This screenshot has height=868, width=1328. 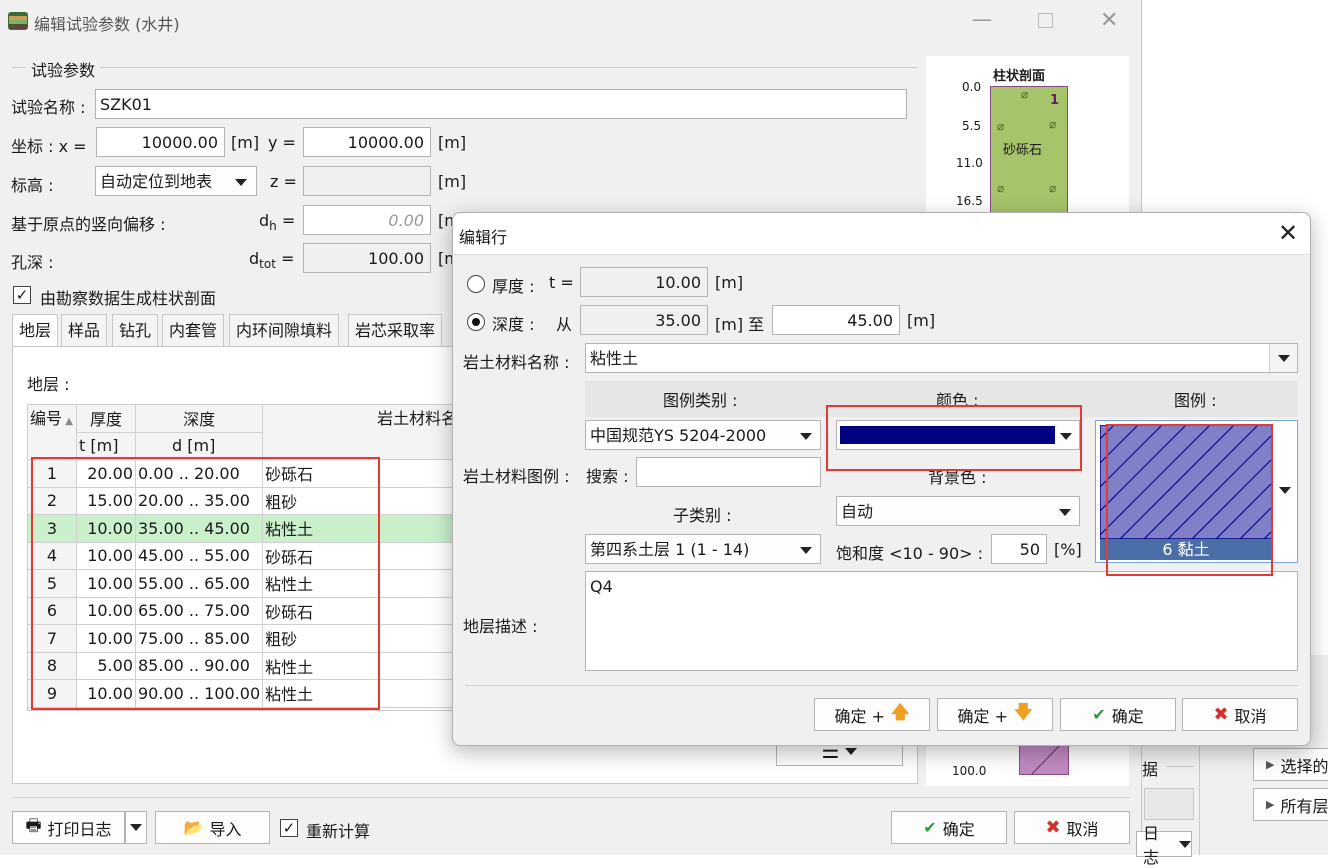 I want to click on to-input: 45.00, so click(x=836, y=320).